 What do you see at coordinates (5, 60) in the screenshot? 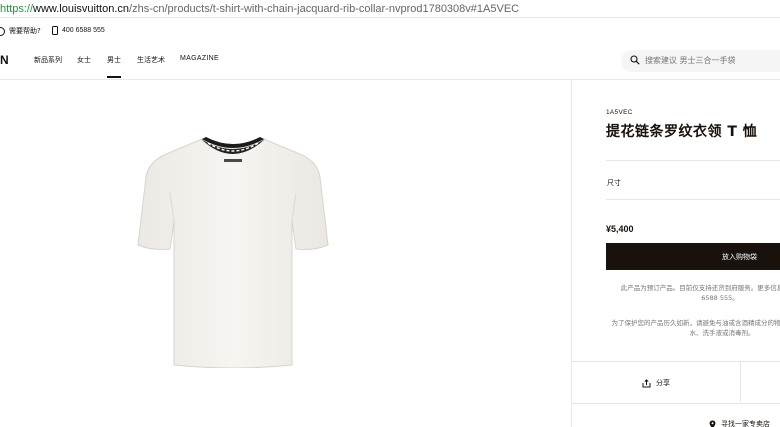
I see `brand-logo: N` at bounding box center [5, 60].